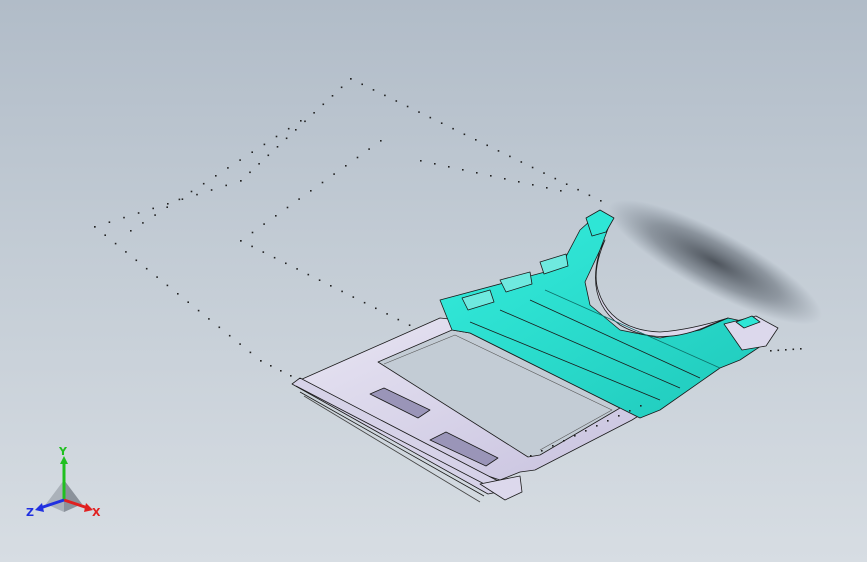  Describe the element at coordinates (96, 512) in the screenshot. I see `x-axis-label: X` at that location.